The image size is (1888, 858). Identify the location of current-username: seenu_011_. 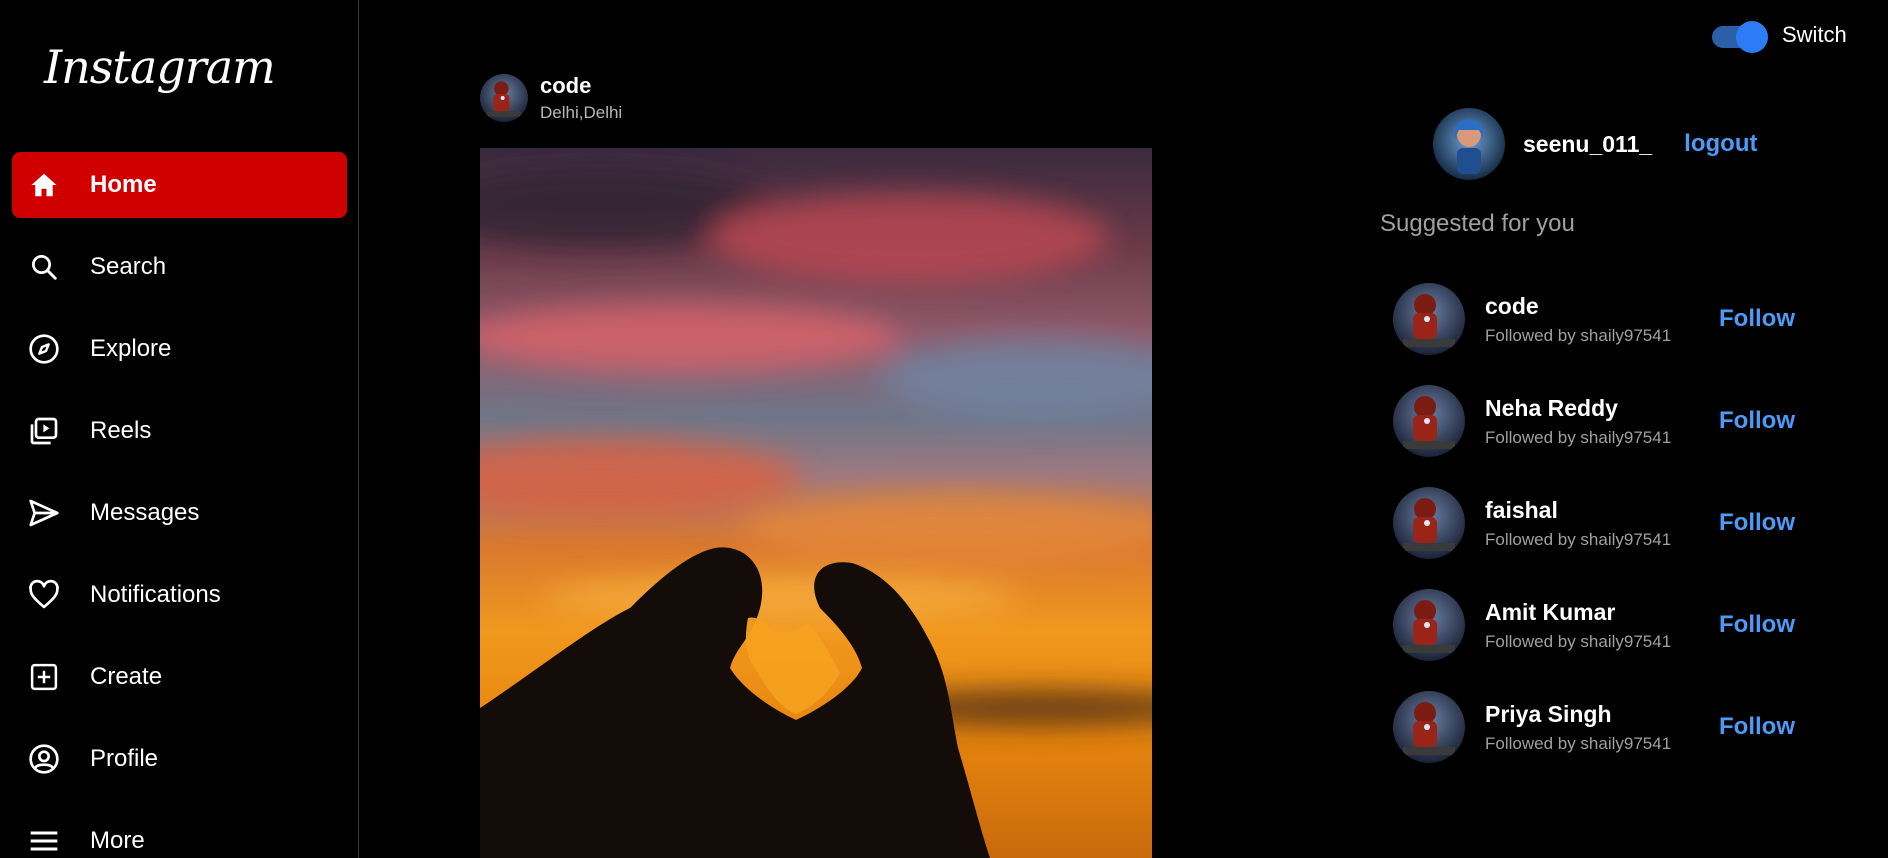
(1587, 144).